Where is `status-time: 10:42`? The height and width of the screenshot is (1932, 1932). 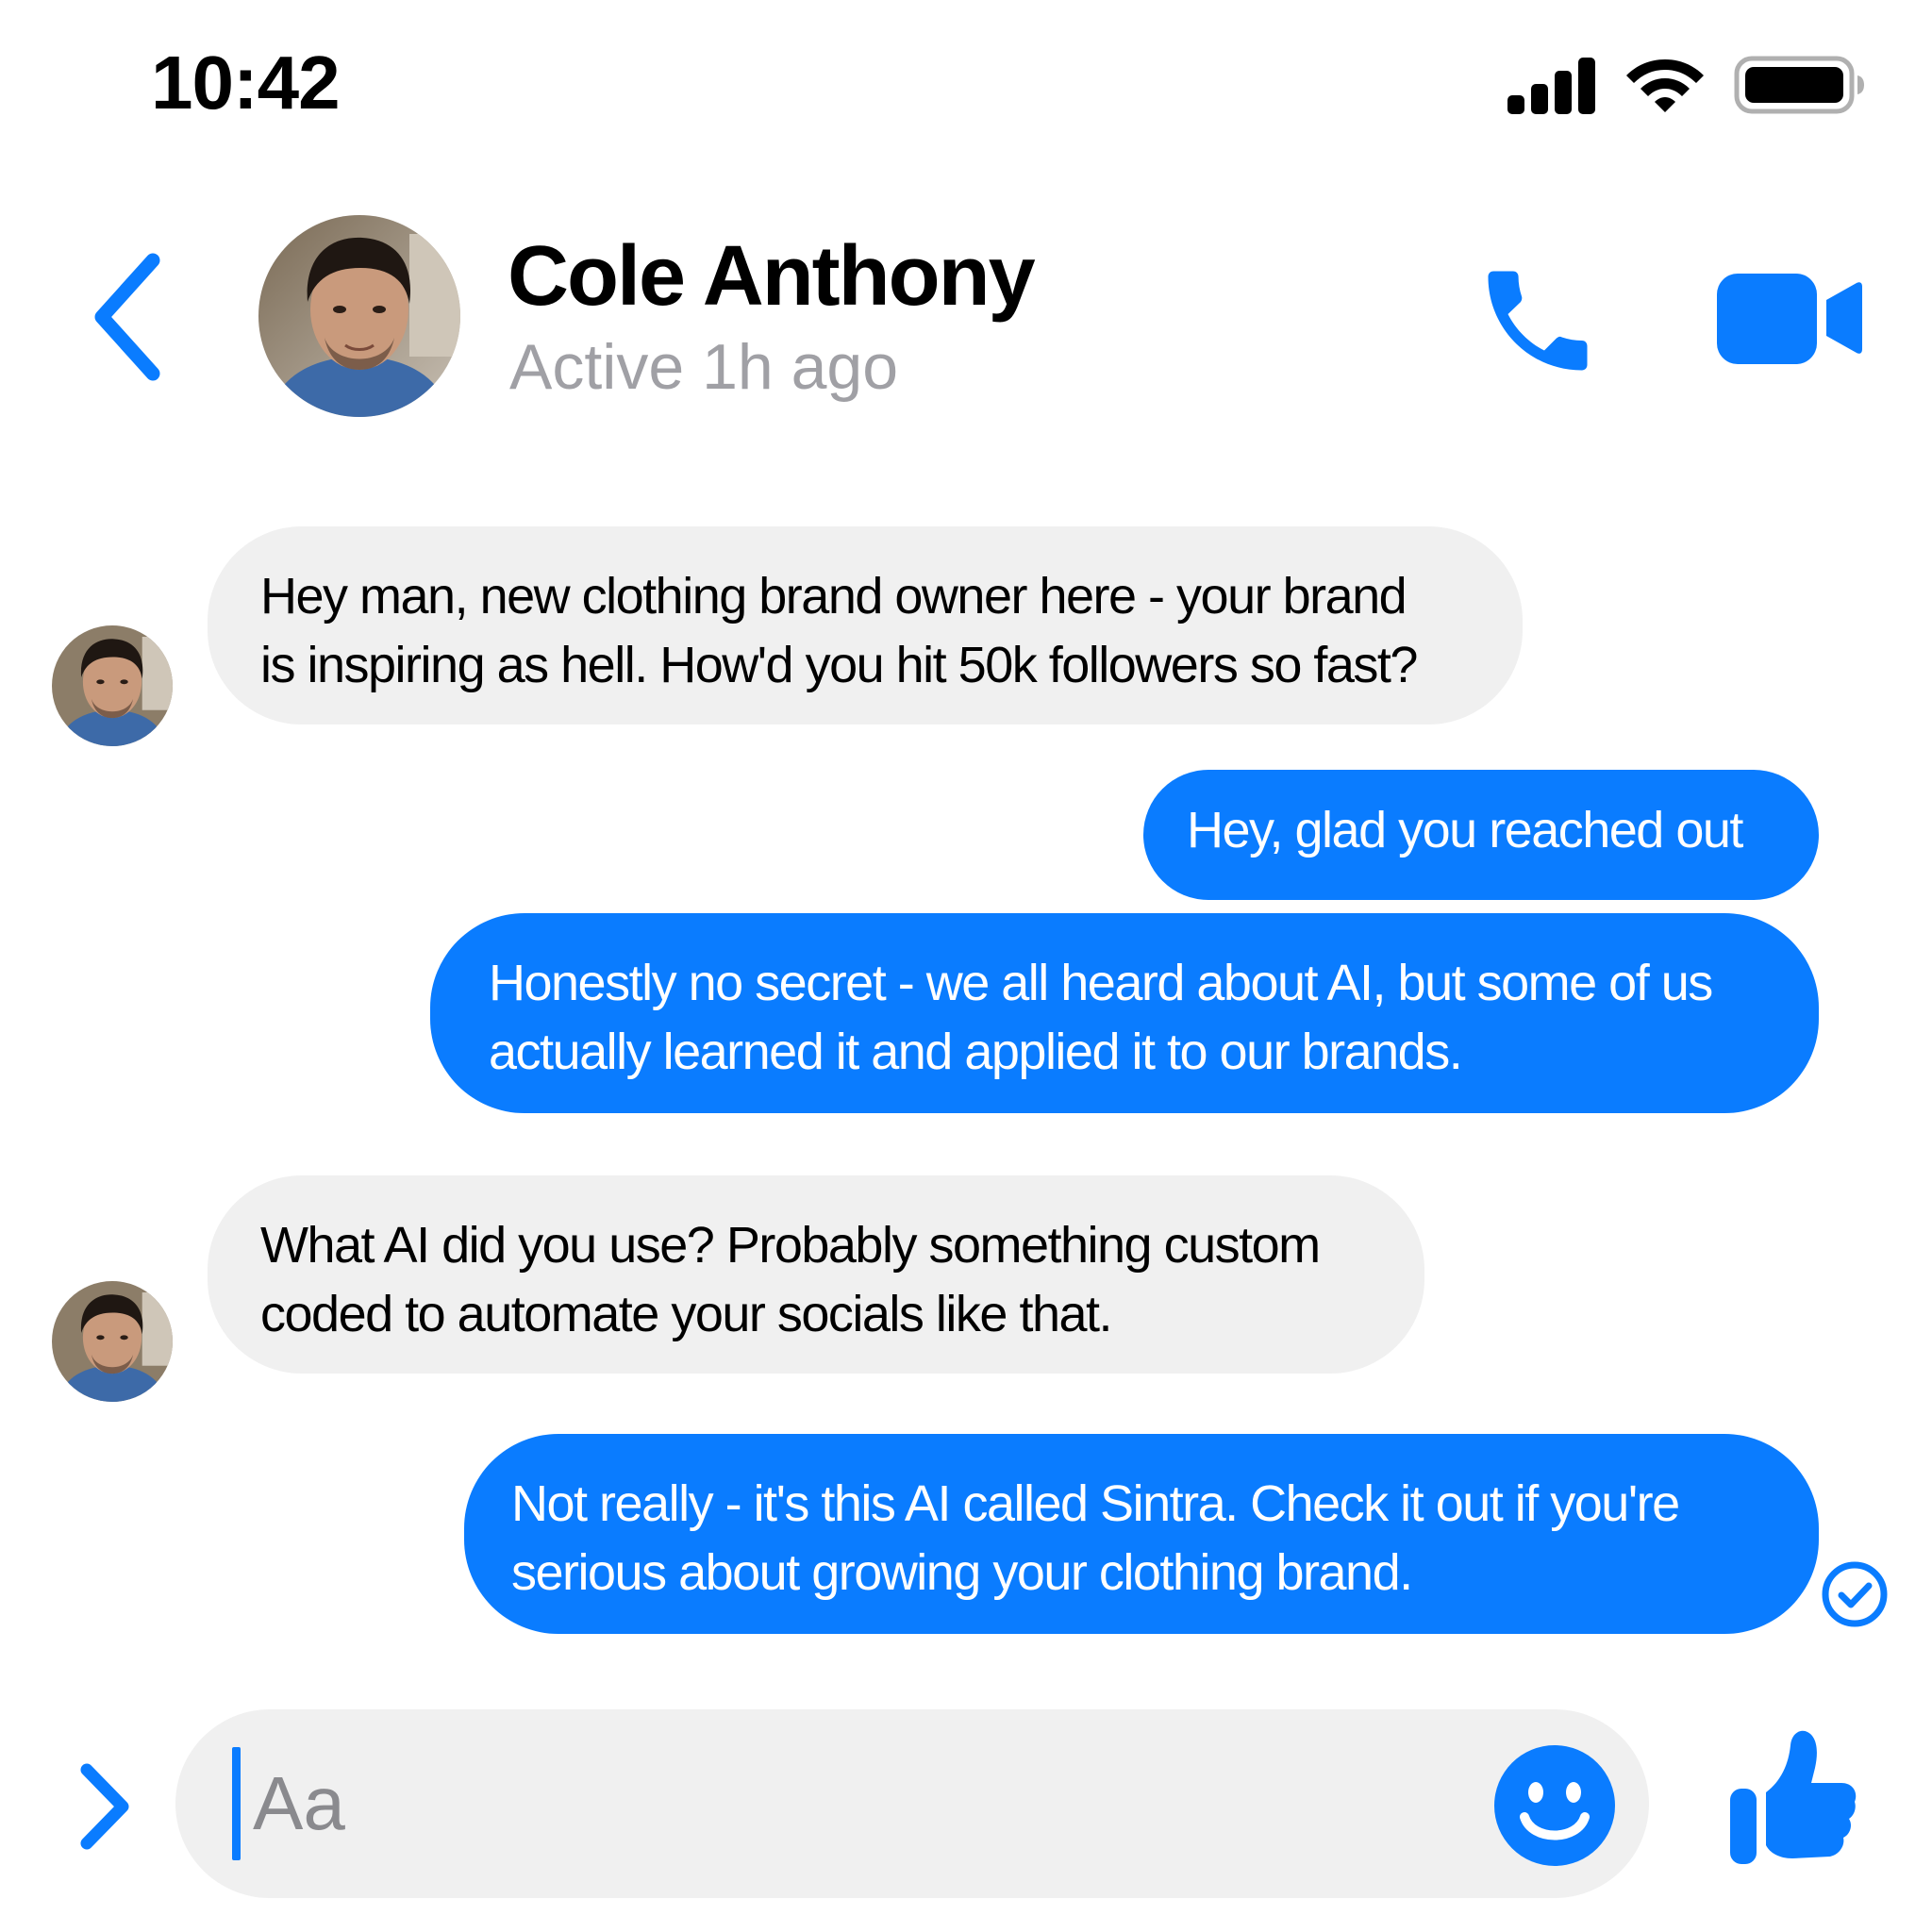
status-time: 10:42 is located at coordinates (246, 83).